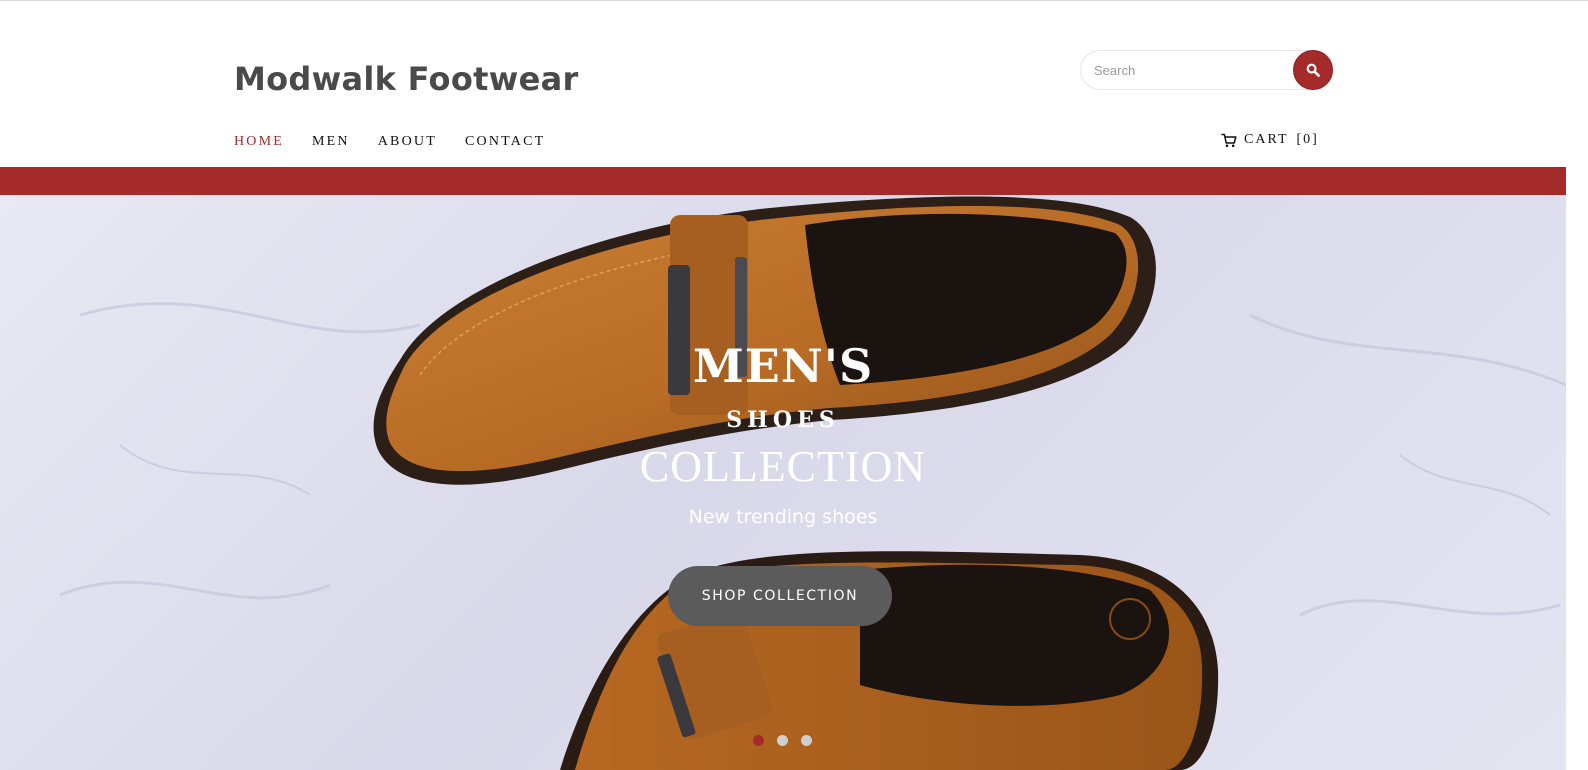 The image size is (1588, 770). I want to click on hero-collection: COLLECTION, so click(783, 466).